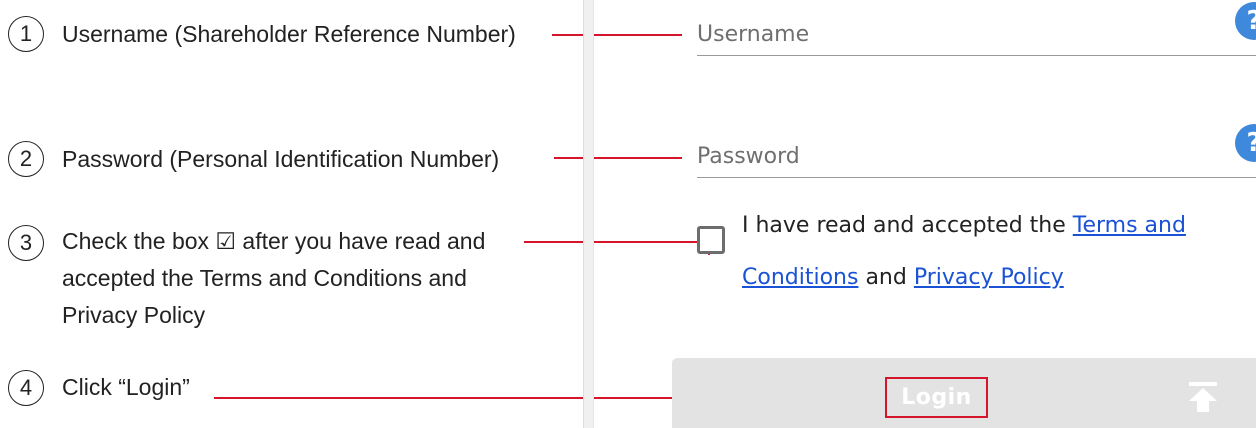  What do you see at coordinates (289, 34) in the screenshot?
I see `step-text: Username (Shareholder Reference Number)` at bounding box center [289, 34].